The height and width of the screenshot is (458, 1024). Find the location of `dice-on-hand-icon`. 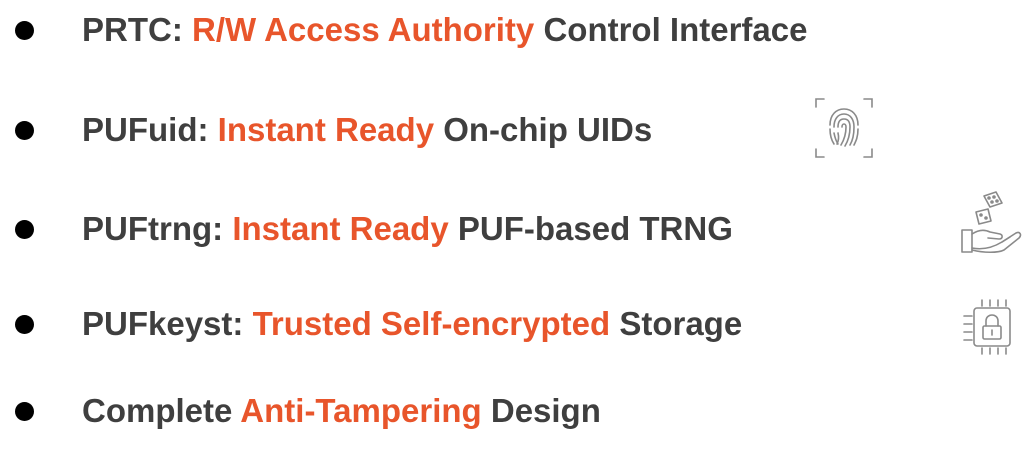

dice-on-hand-icon is located at coordinates (991, 222).